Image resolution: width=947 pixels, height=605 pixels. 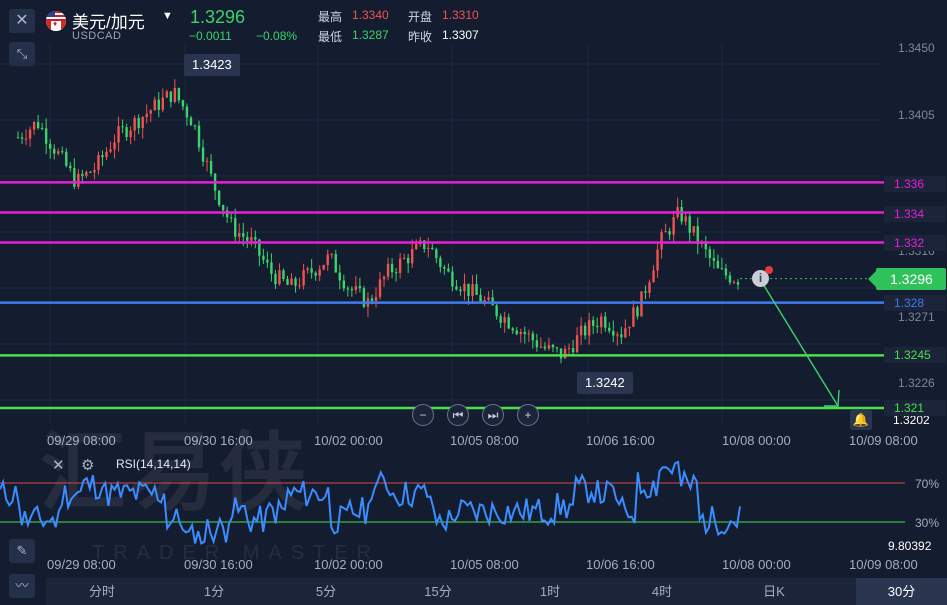 What do you see at coordinates (861, 420) in the screenshot?
I see `bell-icon: 🔔` at bounding box center [861, 420].